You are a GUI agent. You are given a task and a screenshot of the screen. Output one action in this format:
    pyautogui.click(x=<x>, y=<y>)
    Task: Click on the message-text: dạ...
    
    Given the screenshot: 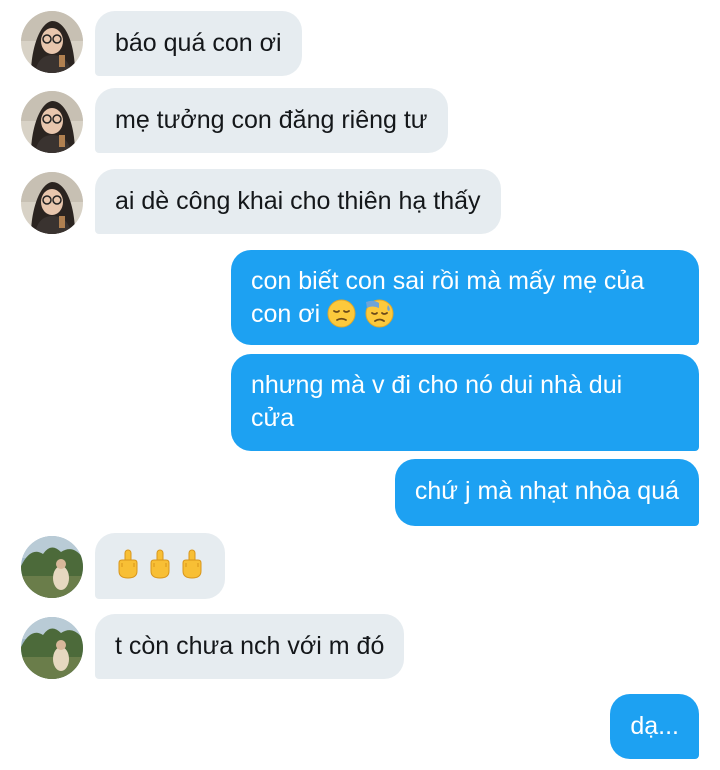 What is the action you would take?
    pyautogui.click(x=654, y=726)
    